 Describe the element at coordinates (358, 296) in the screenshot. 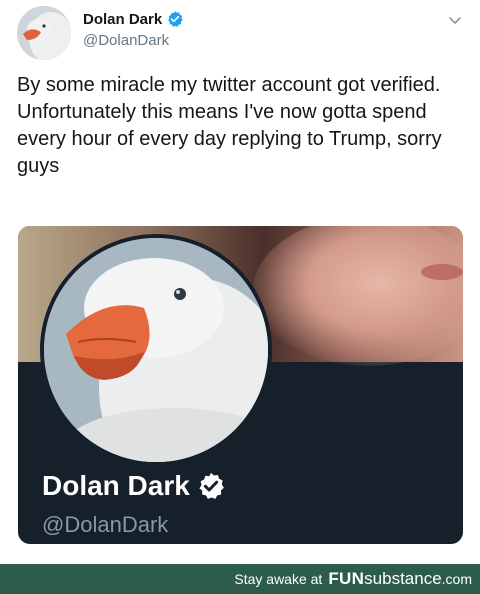

I see `banner-face-shape` at that location.